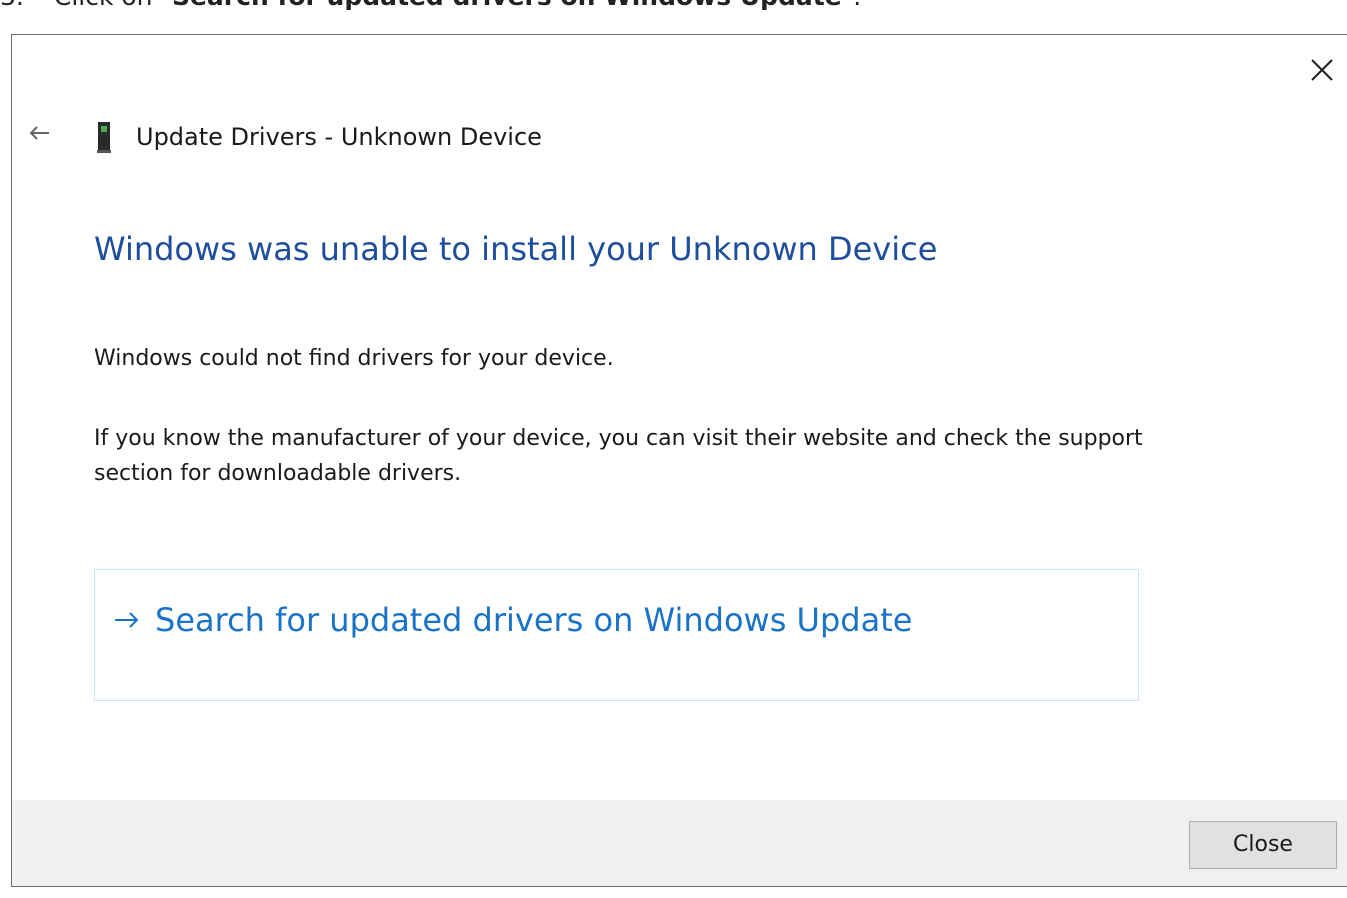 The width and height of the screenshot is (1347, 898). I want to click on close-icon, so click(1322, 70).